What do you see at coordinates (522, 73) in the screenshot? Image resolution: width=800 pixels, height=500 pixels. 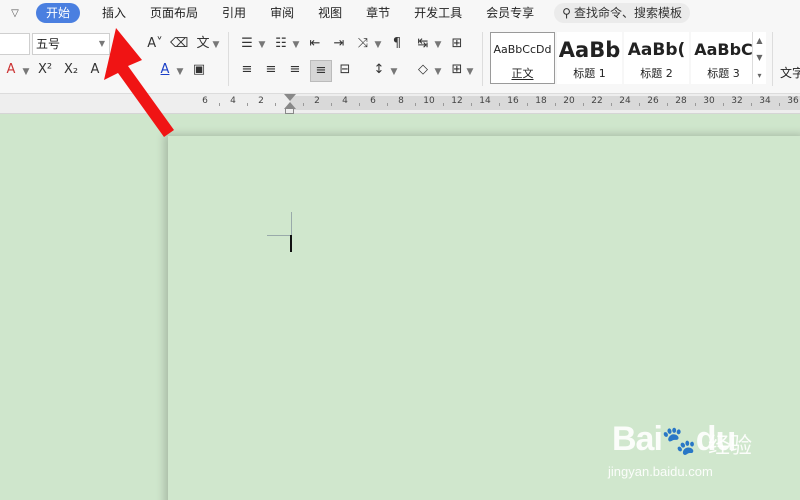 I see `style-name: 正文` at bounding box center [522, 73].